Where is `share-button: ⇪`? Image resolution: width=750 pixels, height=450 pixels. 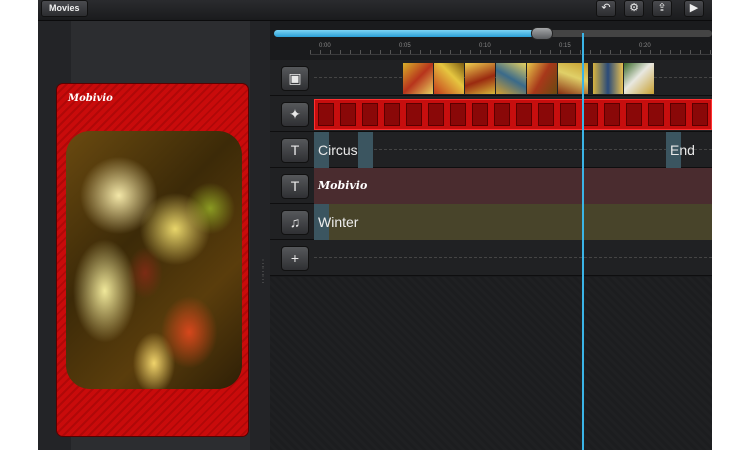 share-button: ⇪ is located at coordinates (662, 8).